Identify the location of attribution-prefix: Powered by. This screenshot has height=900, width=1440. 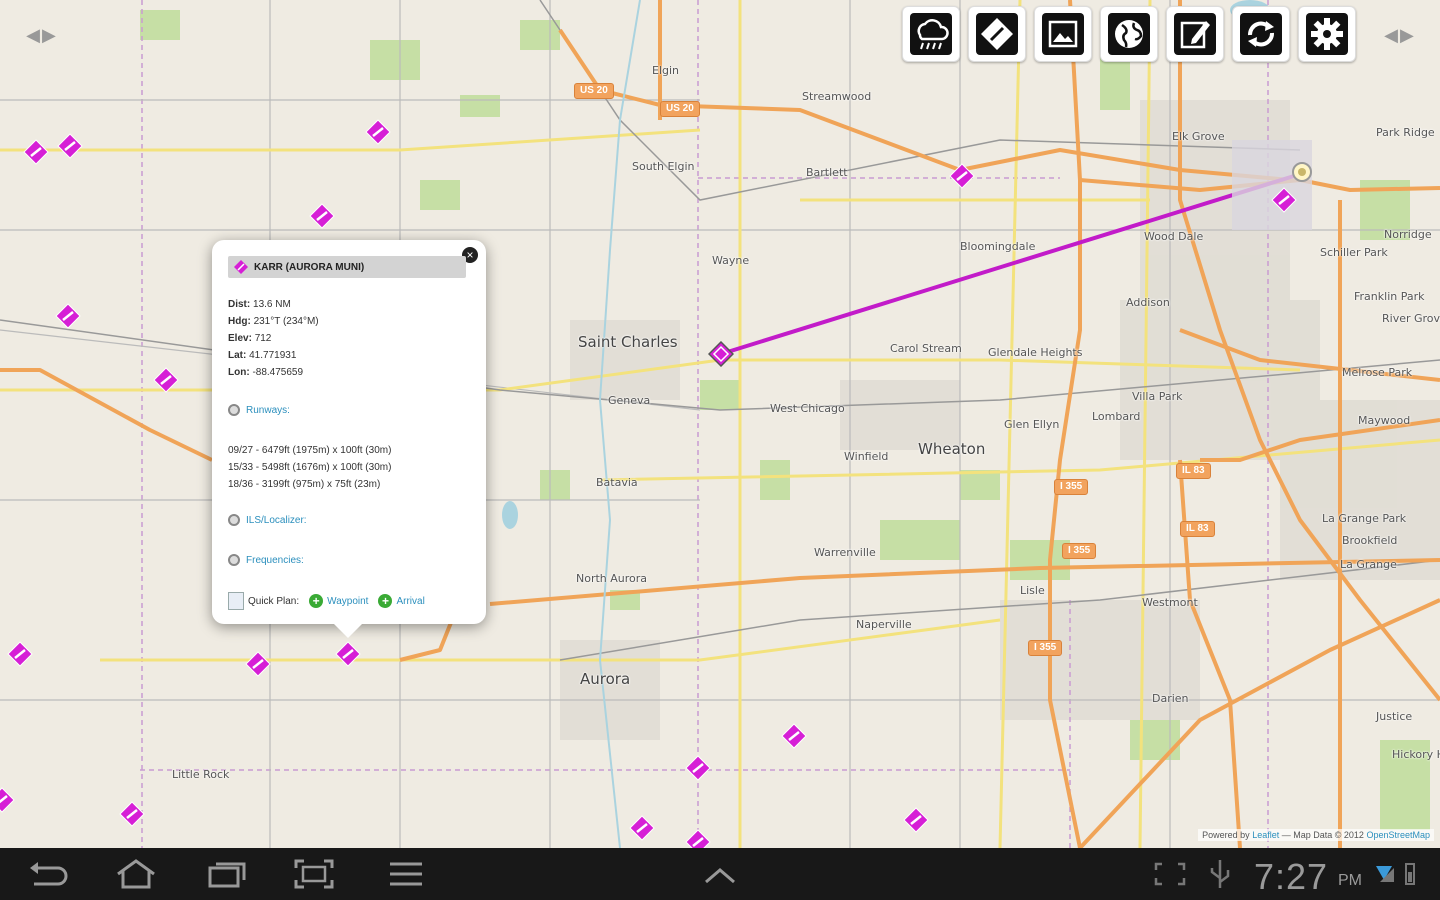
(1226, 835).